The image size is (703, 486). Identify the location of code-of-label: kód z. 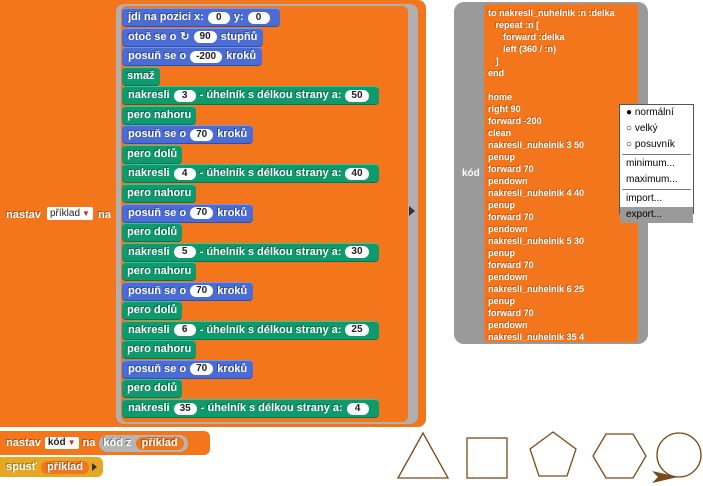
(117, 442).